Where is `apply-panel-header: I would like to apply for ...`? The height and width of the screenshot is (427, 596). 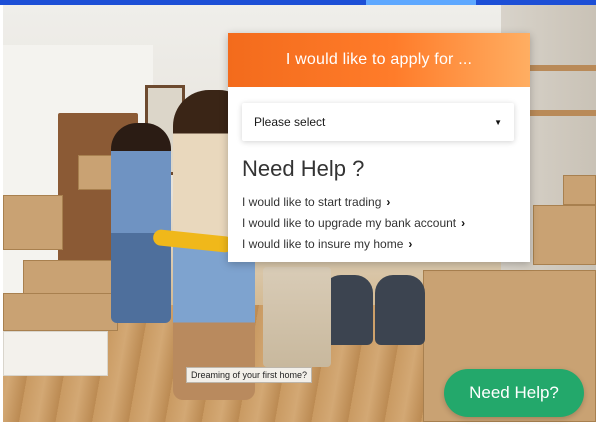 apply-panel-header: I would like to apply for ... is located at coordinates (379, 60).